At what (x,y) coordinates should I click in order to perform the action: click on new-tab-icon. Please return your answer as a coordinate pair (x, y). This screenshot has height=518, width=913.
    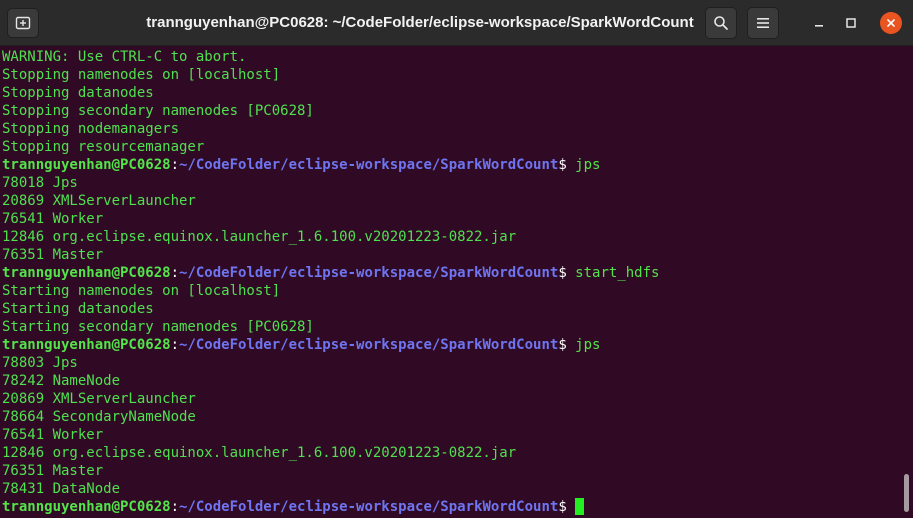
    Looking at the image, I should click on (23, 23).